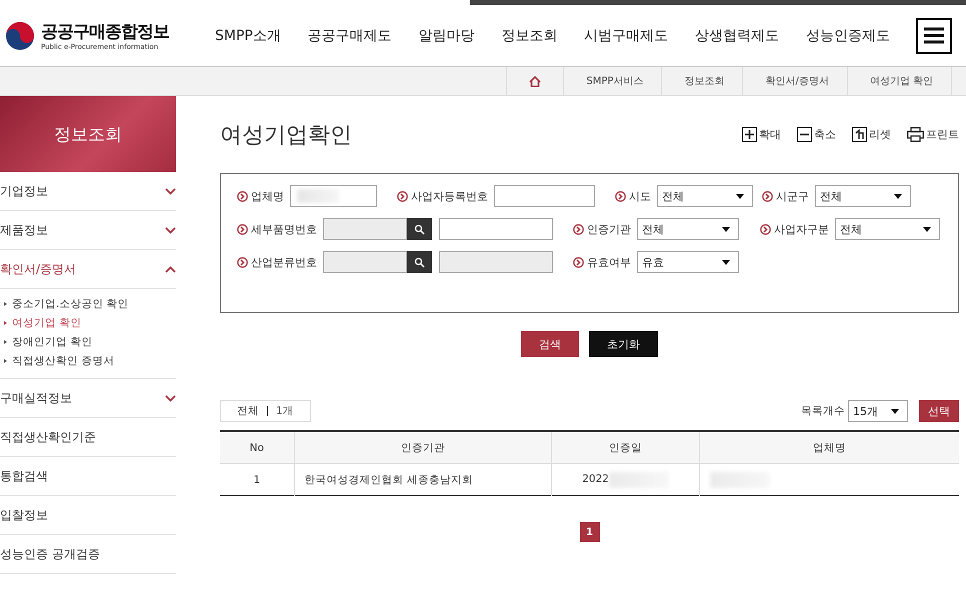 This screenshot has width=966, height=594. Describe the element at coordinates (816, 134) in the screenshot. I see `tool-button: 축소` at that location.